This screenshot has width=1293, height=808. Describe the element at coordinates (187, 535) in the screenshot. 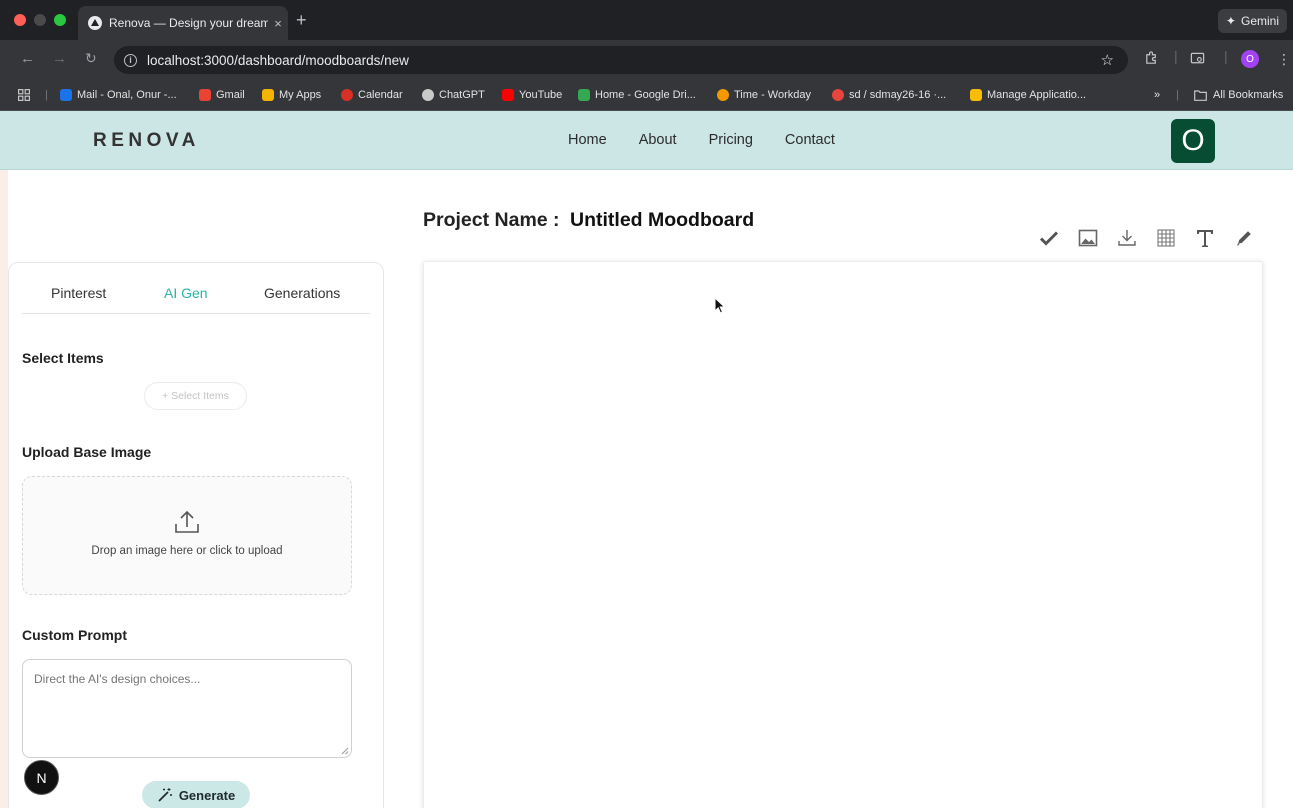

I see `upload-dropzone` at that location.